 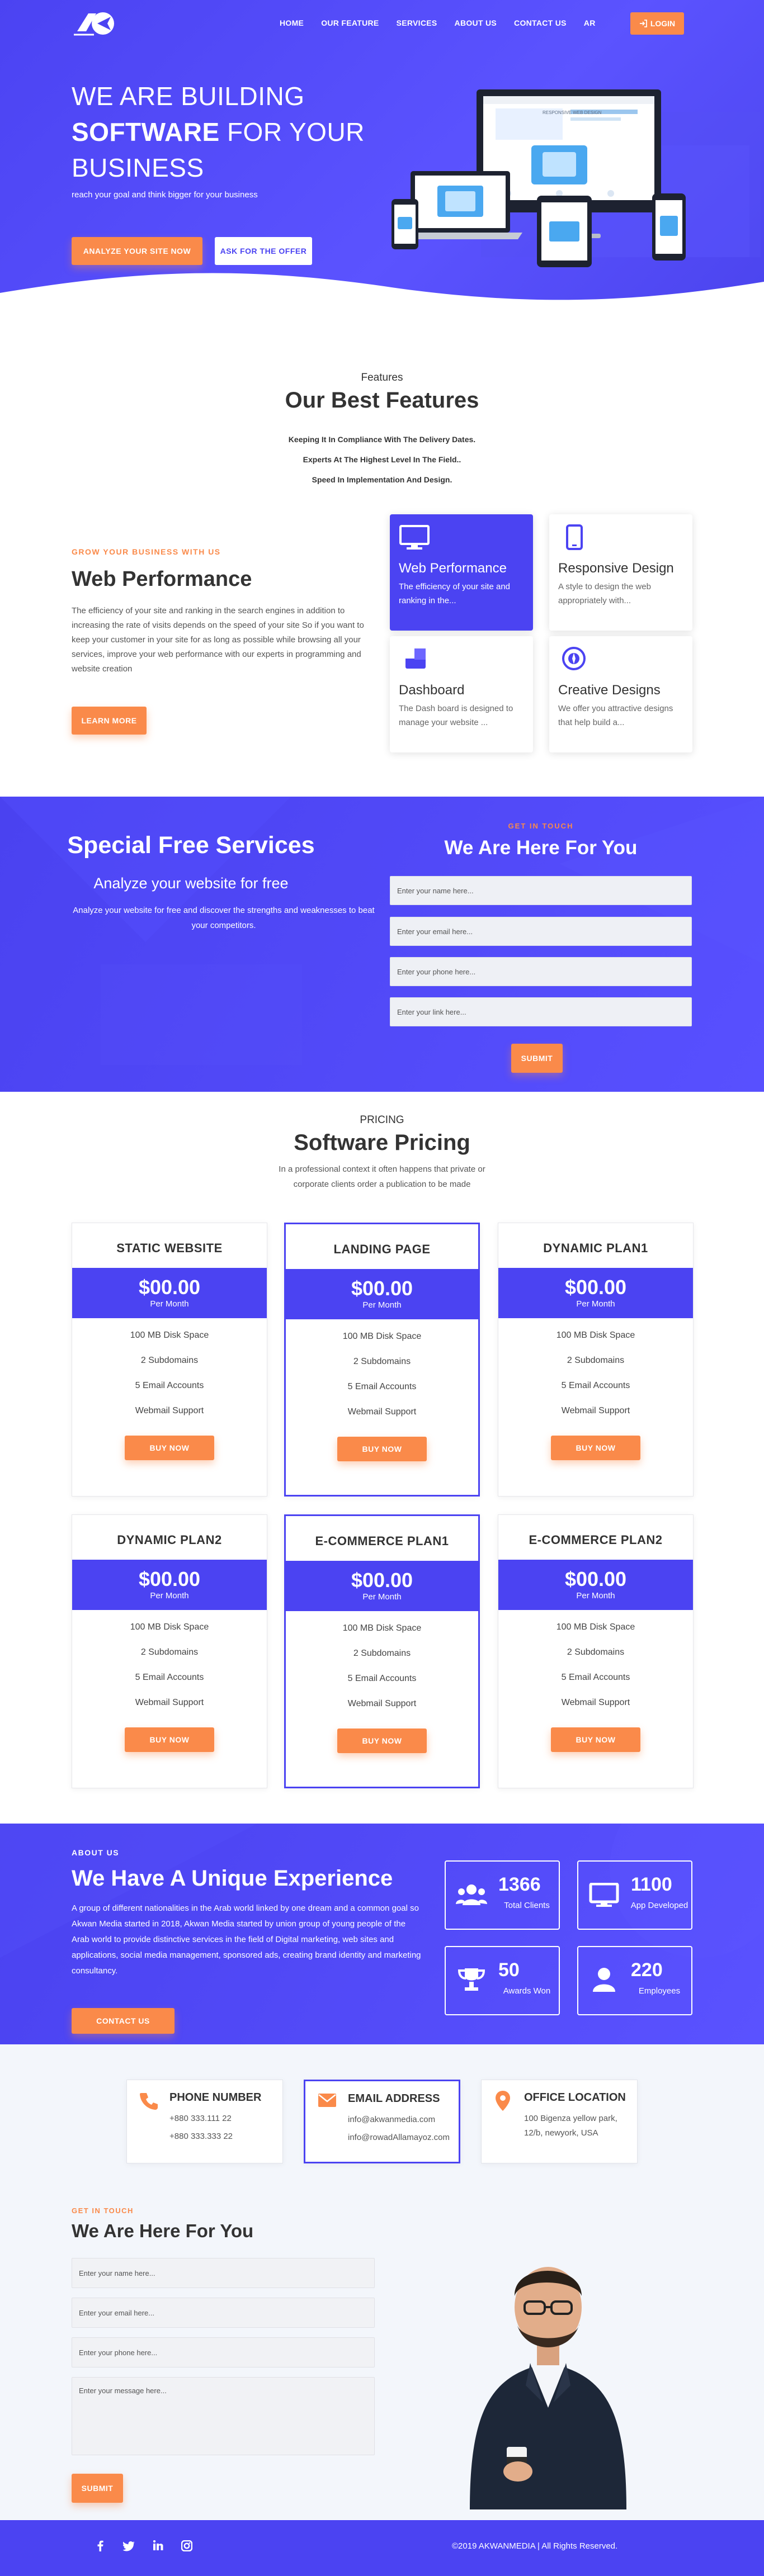 What do you see at coordinates (604, 1895) in the screenshot?
I see `desktop-icon` at bounding box center [604, 1895].